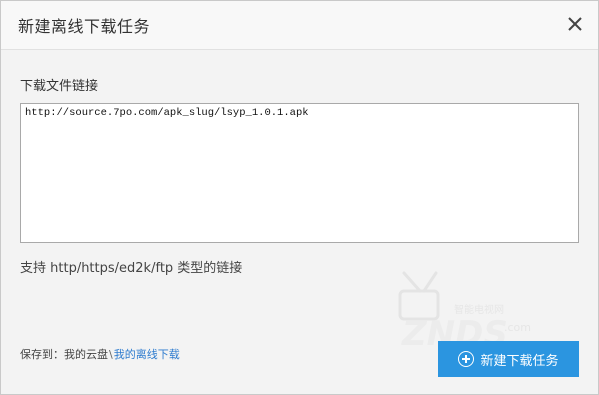  What do you see at coordinates (466, 359) in the screenshot?
I see `plus-circle-icon` at bounding box center [466, 359].